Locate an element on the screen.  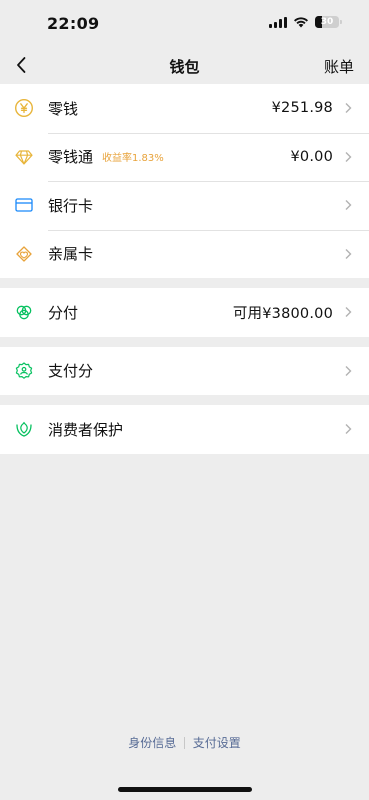
diamond-icon is located at coordinates (24, 157).